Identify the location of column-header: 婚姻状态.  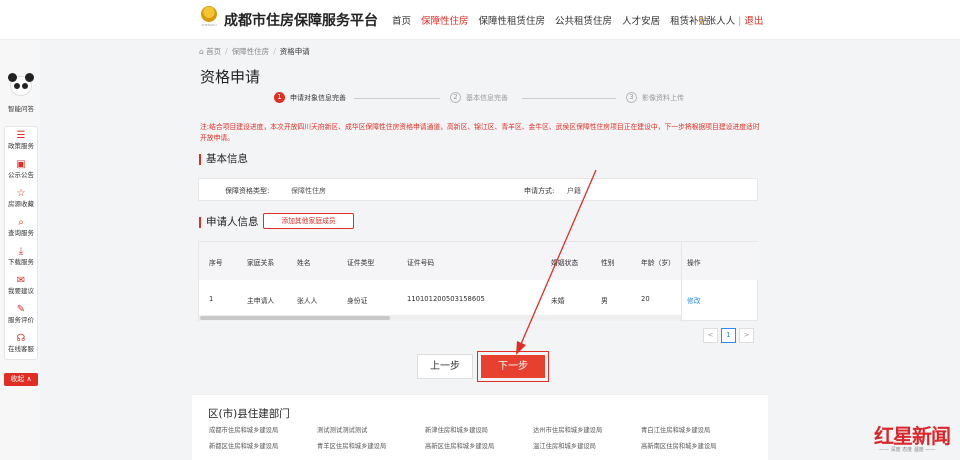
(565, 263).